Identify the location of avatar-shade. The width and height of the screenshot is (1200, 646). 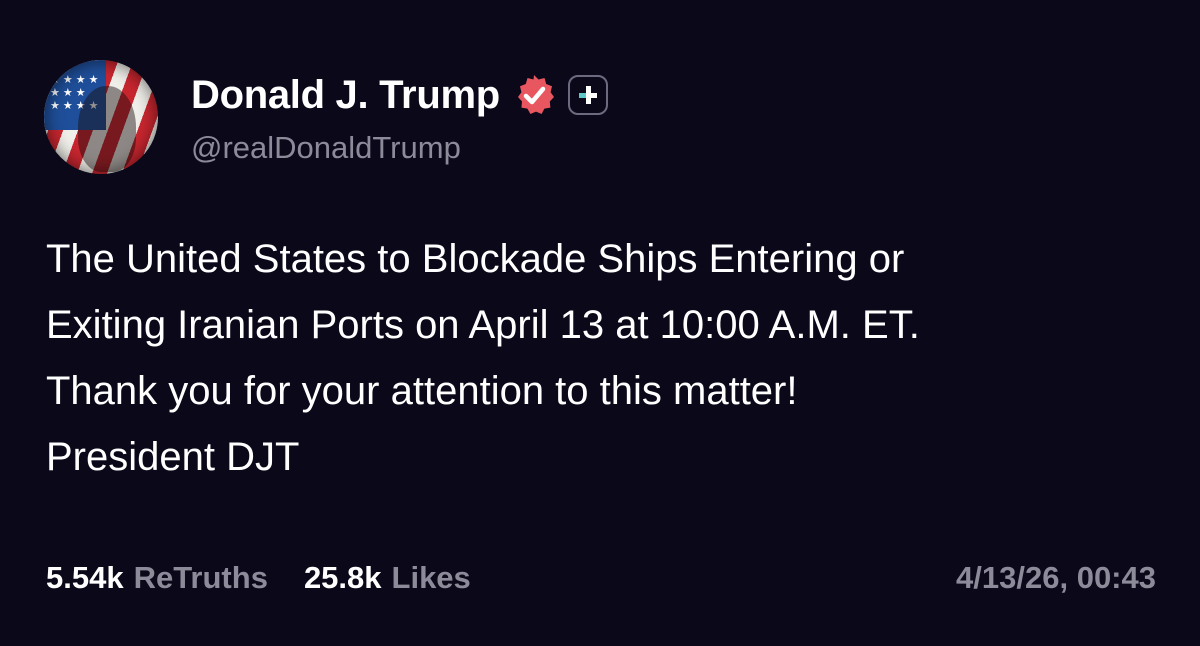
(101, 117).